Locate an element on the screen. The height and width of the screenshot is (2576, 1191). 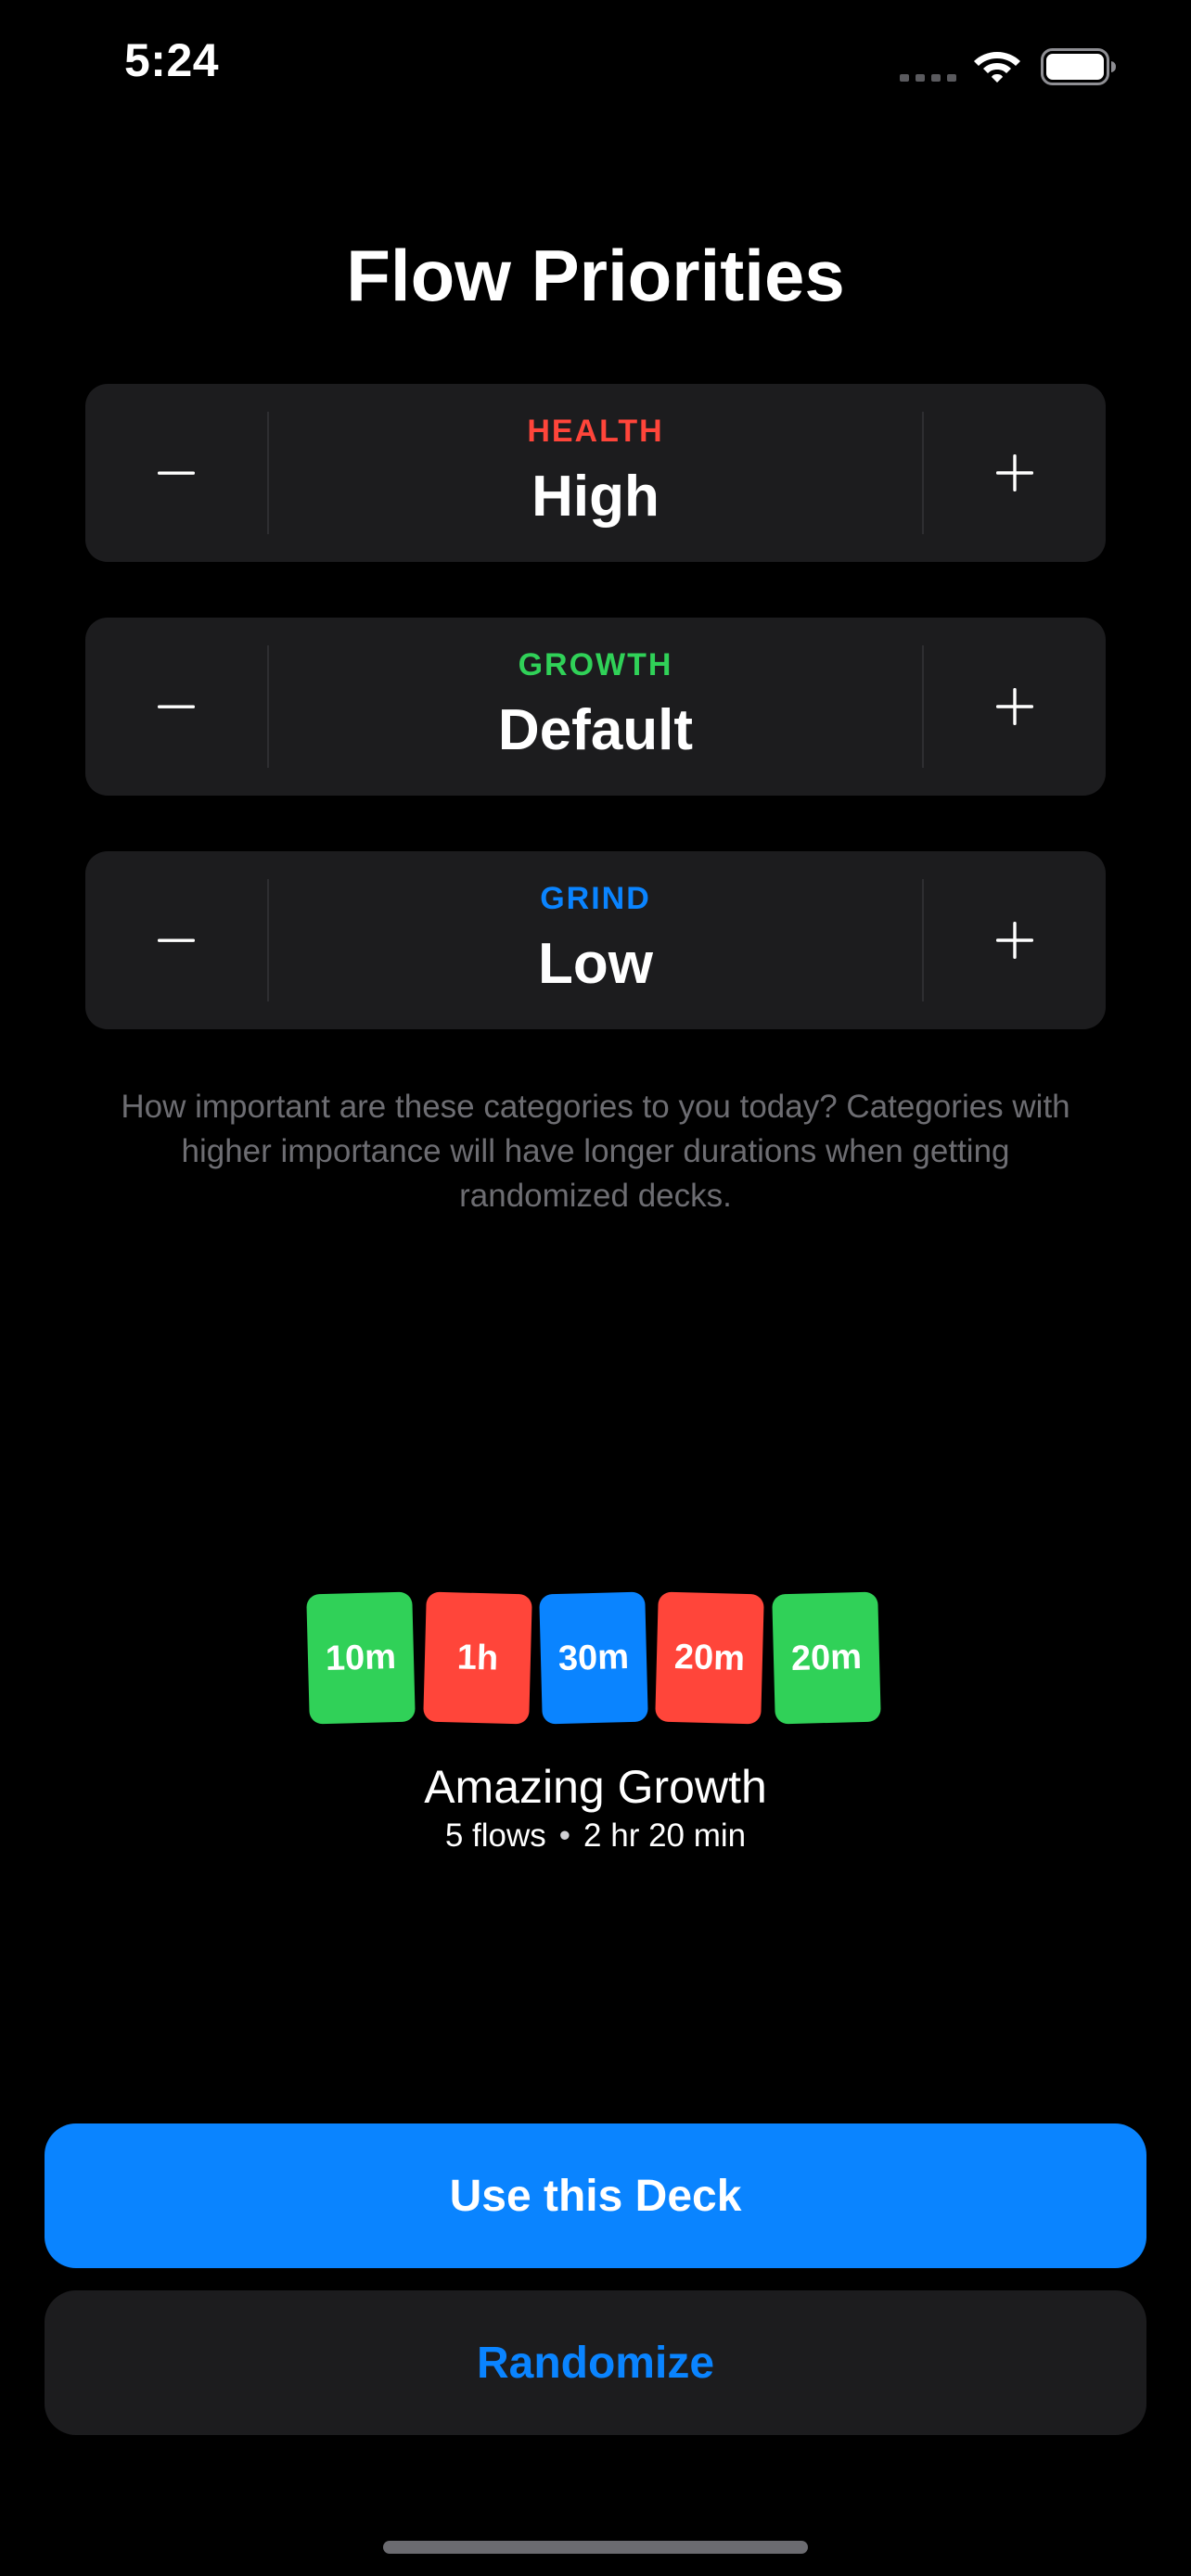
deck-summary: 5 flows • 2 hr 20 min is located at coordinates (595, 1836).